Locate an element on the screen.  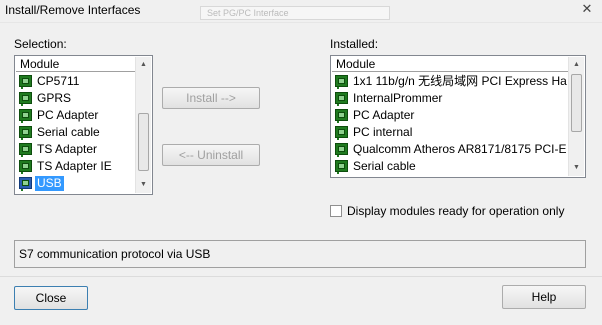
uninstall-button: <-- Uninstall is located at coordinates (211, 155).